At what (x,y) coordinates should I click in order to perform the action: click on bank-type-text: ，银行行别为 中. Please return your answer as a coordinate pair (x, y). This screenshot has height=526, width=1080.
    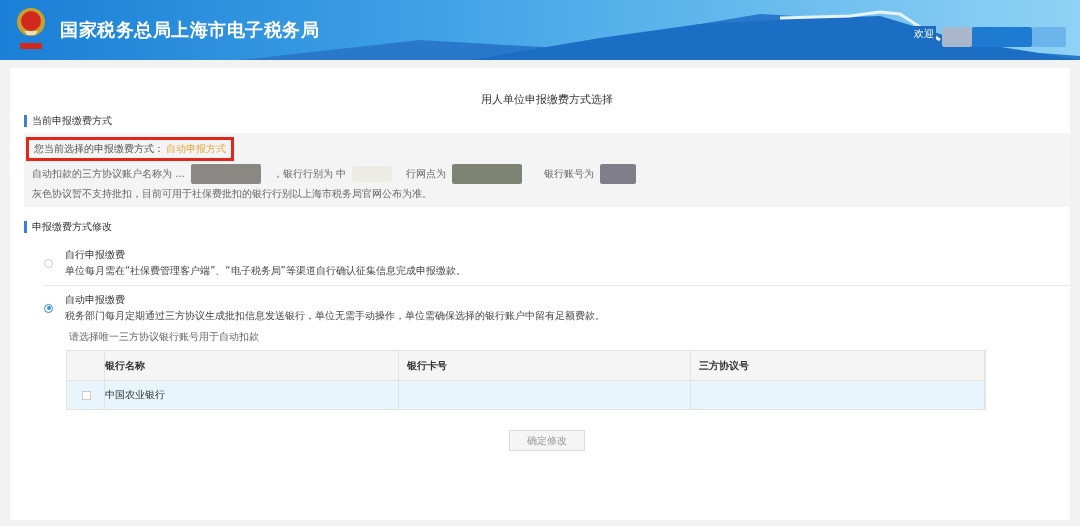
    Looking at the image, I should click on (309, 174).